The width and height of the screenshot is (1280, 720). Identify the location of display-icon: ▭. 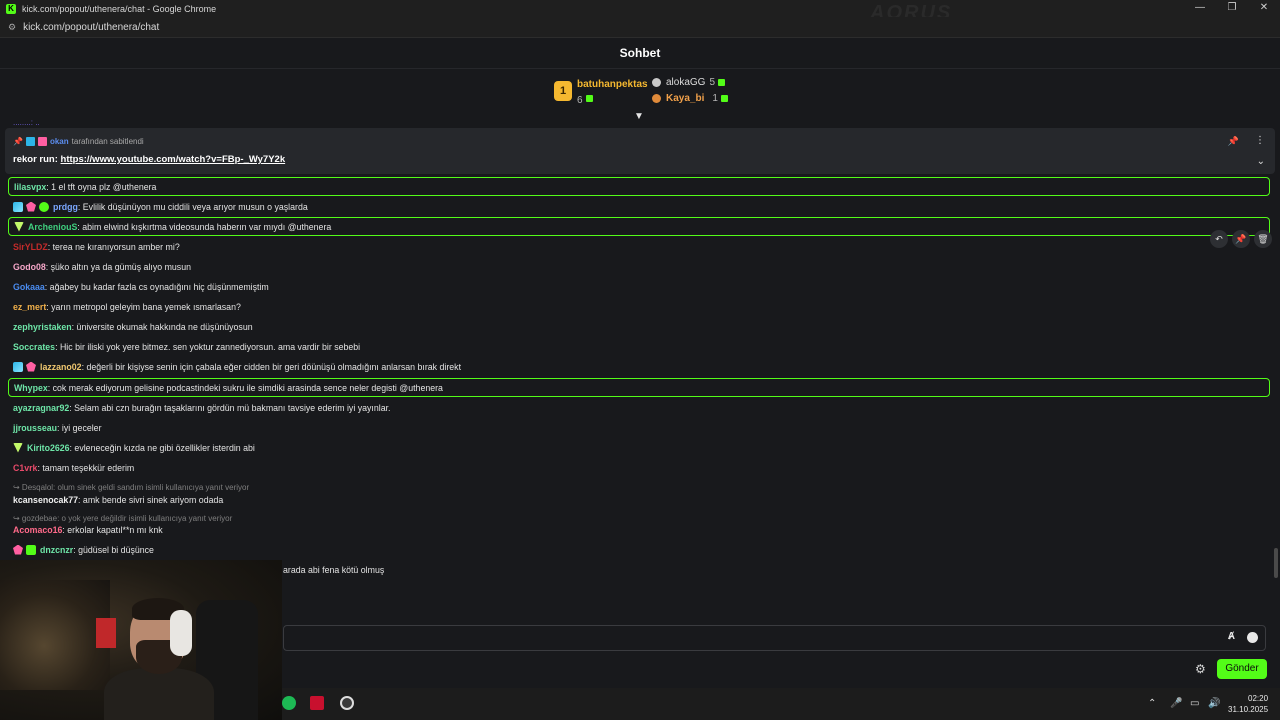
(1194, 703).